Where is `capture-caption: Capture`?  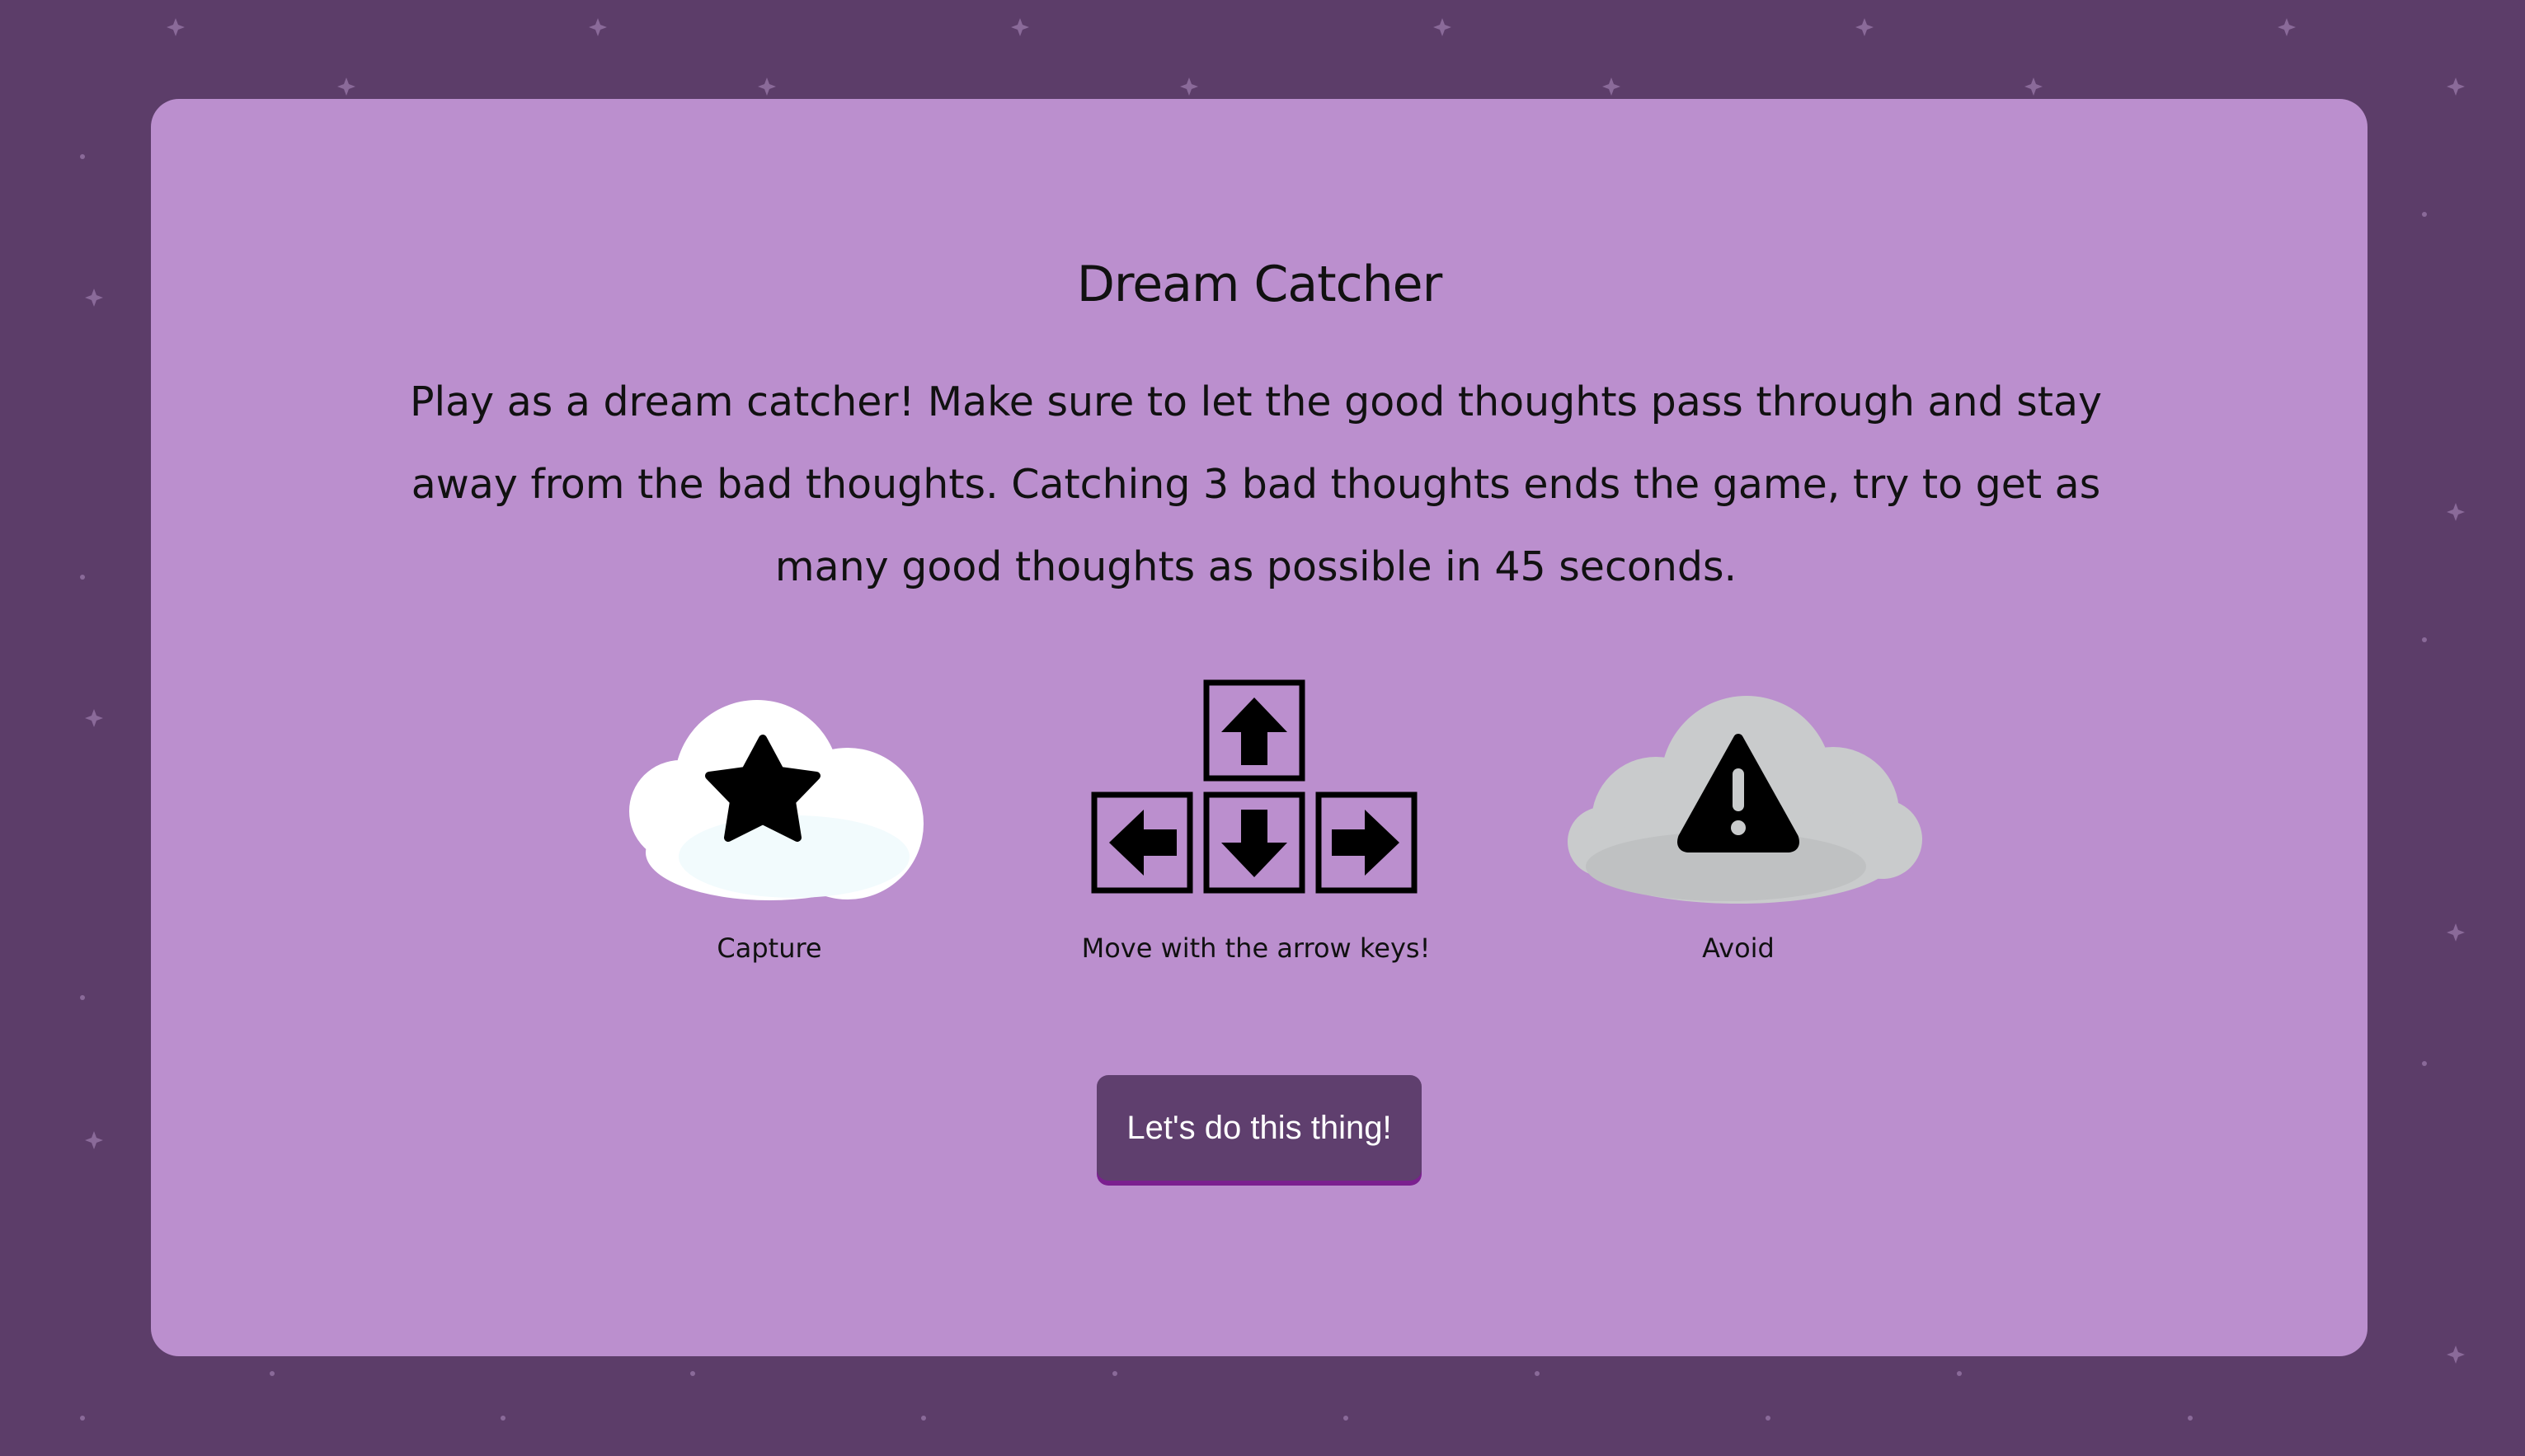
capture-caption: Capture is located at coordinates (769, 948).